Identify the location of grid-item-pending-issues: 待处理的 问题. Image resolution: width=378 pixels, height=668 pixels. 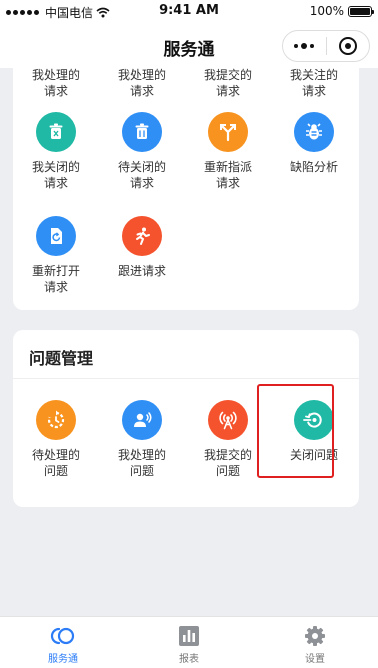
(56, 439).